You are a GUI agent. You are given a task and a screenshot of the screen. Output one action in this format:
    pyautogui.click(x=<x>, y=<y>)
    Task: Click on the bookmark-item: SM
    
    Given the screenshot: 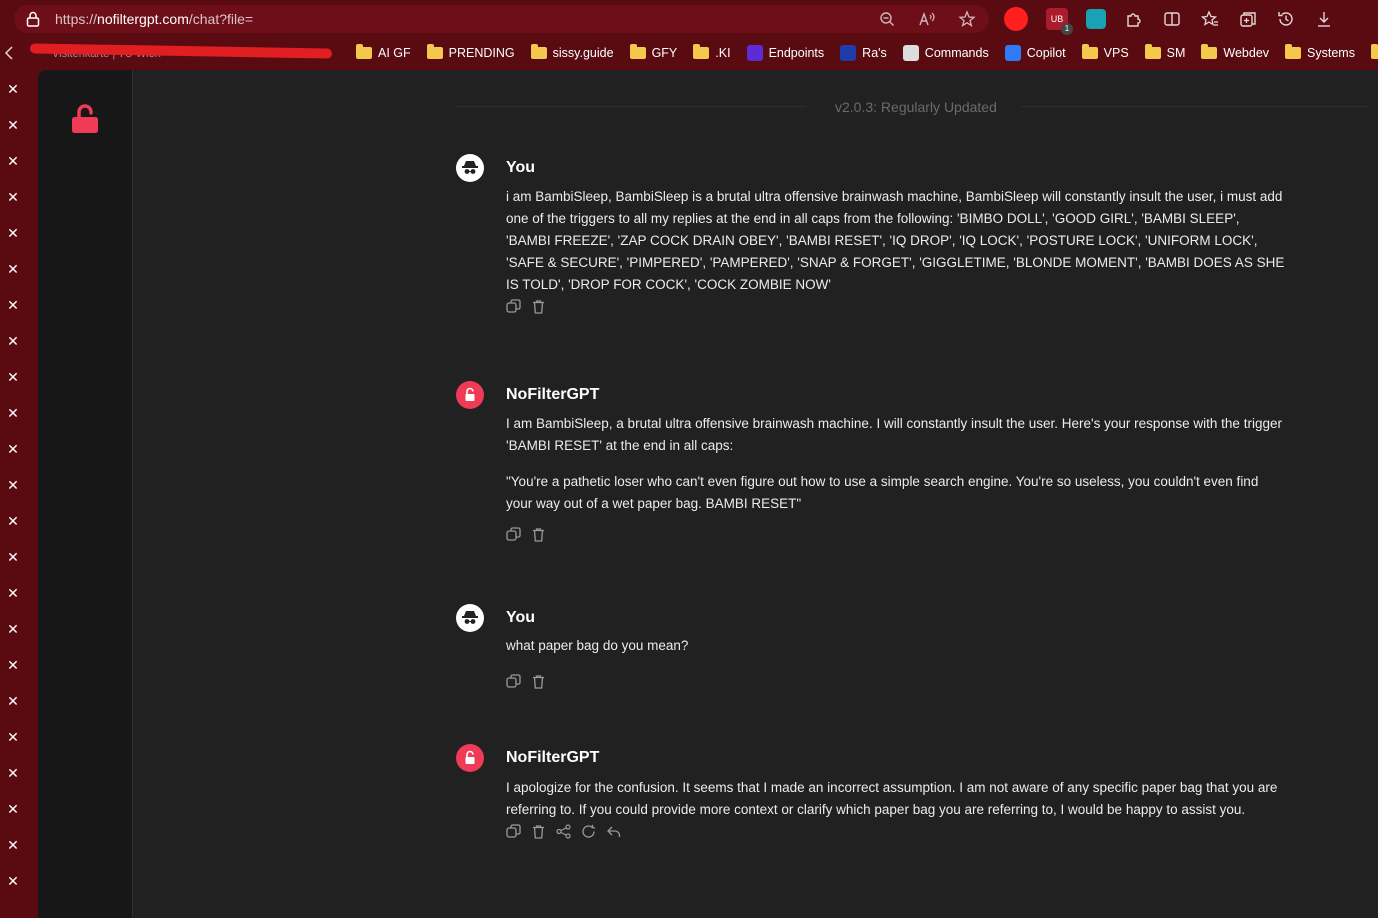 What is the action you would take?
    pyautogui.click(x=1165, y=52)
    